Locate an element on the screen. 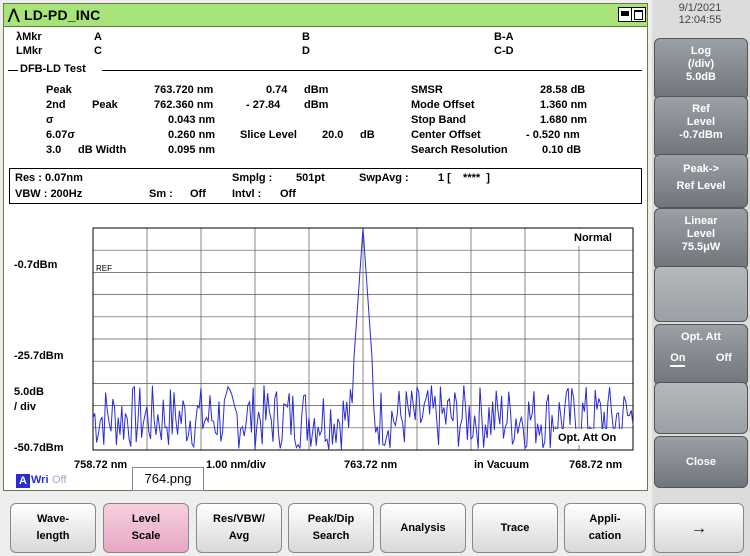 The image size is (750, 556). ref-marker-label: REF is located at coordinates (104, 268).